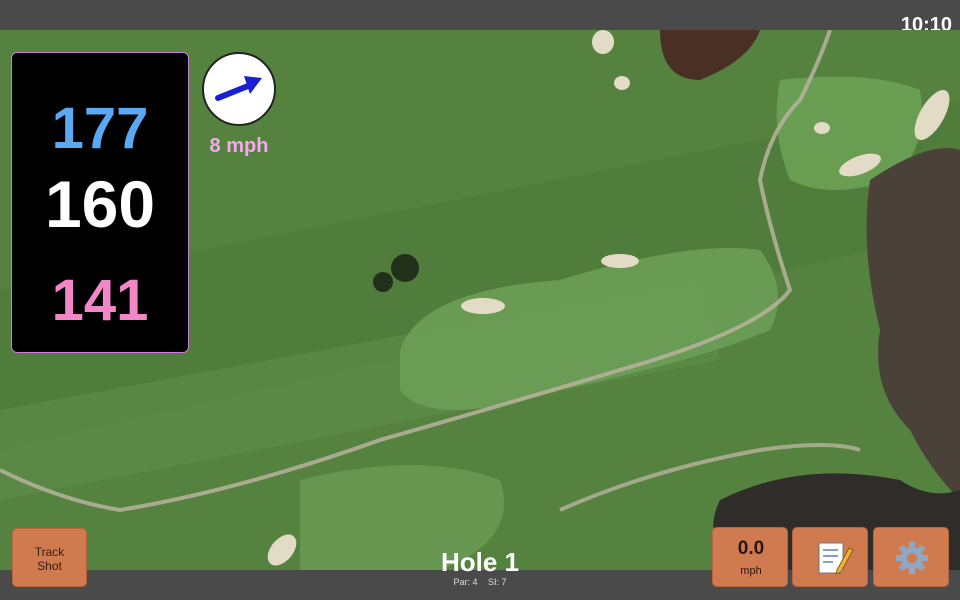 The height and width of the screenshot is (600, 960). I want to click on track-shot-label-line2: Shot, so click(49, 566).